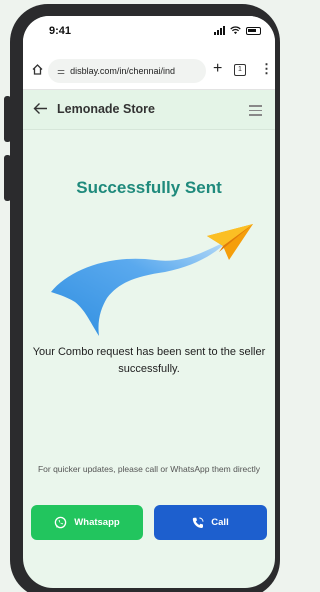 The image size is (320, 592). What do you see at coordinates (210, 522) in the screenshot?
I see `call-button: Call` at bounding box center [210, 522].